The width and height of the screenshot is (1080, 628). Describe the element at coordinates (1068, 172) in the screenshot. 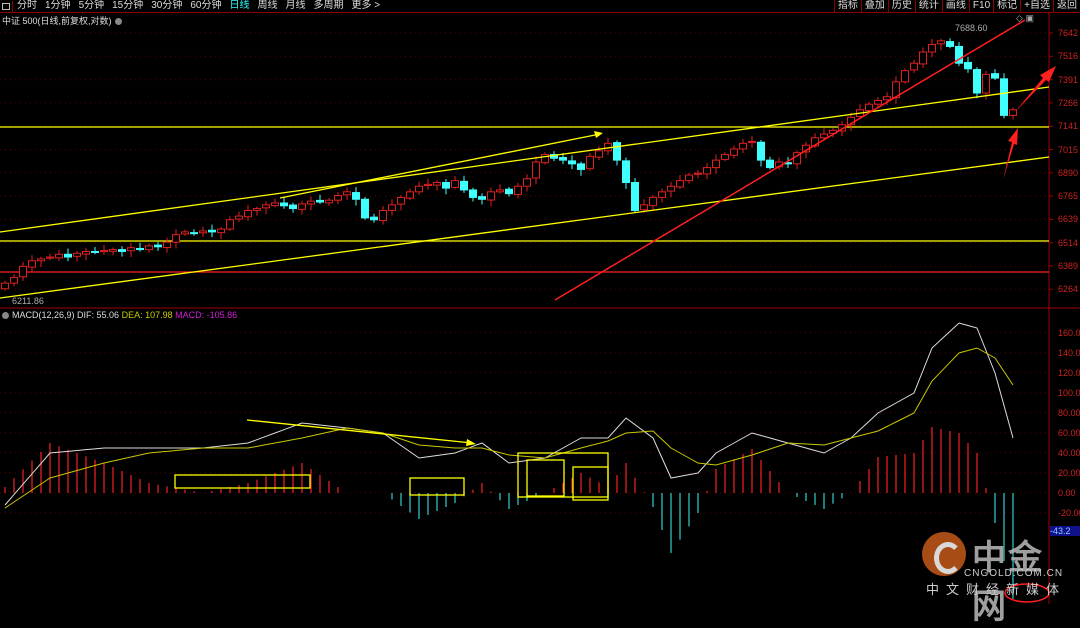

I see `price-axis-label: 6890` at that location.